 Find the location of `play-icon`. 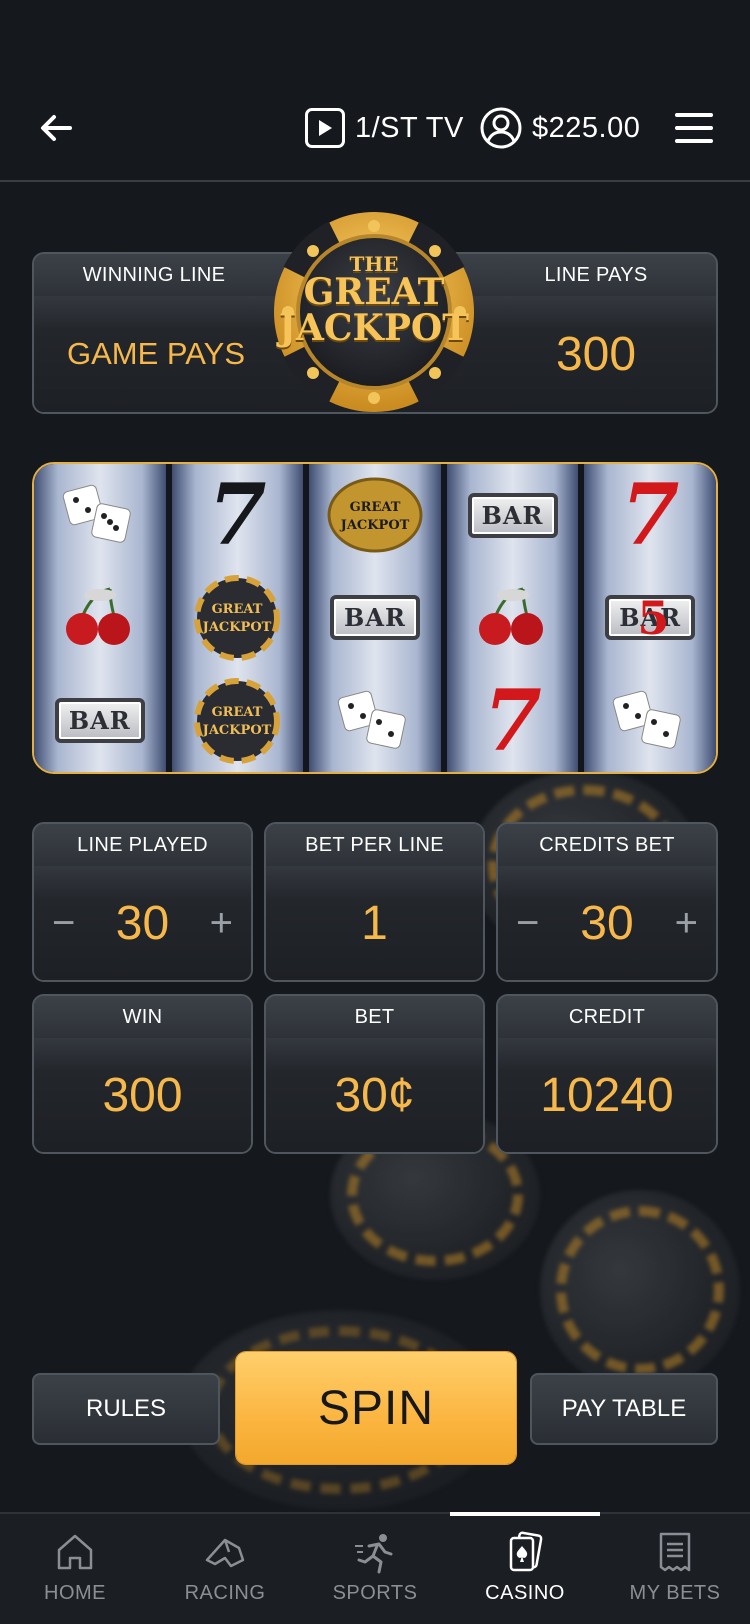

play-icon is located at coordinates (325, 128).